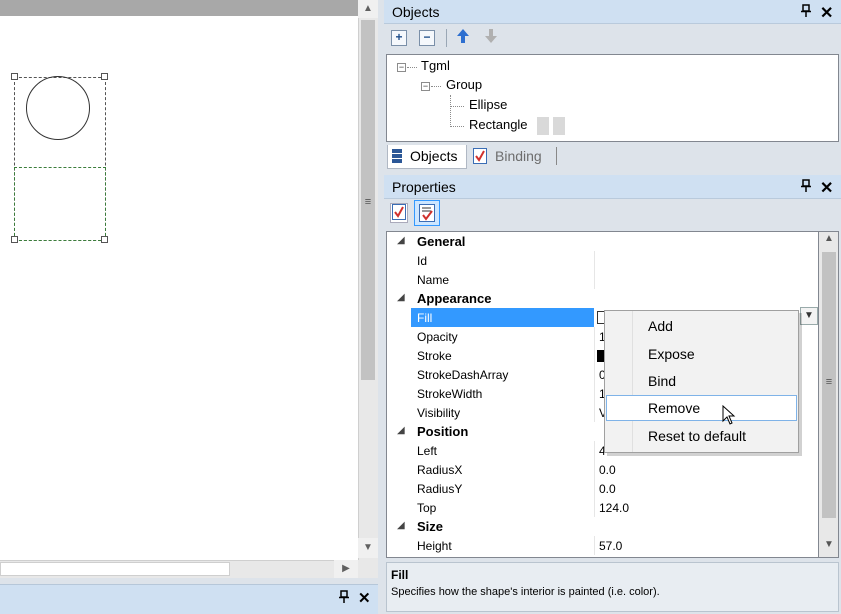 The height and width of the screenshot is (614, 841). I want to click on category-appearance: ◢ Appearance, so click(602, 298).